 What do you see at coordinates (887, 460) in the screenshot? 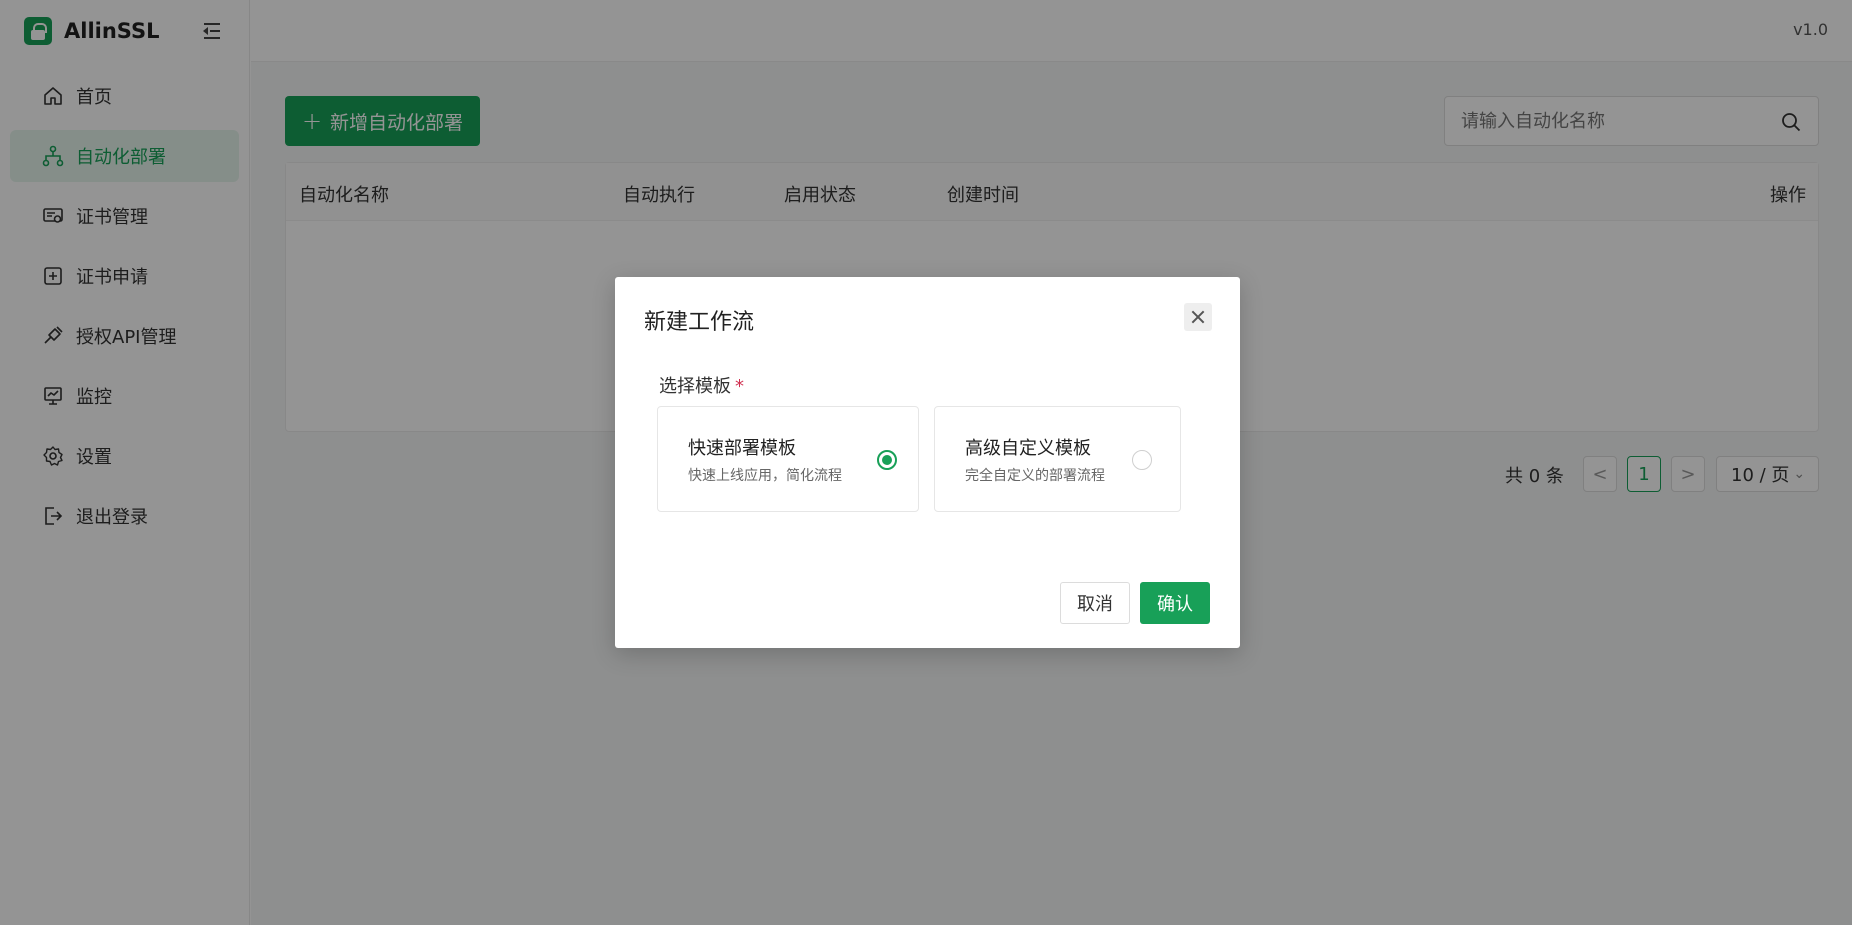
I see `radio-checked-icon` at bounding box center [887, 460].